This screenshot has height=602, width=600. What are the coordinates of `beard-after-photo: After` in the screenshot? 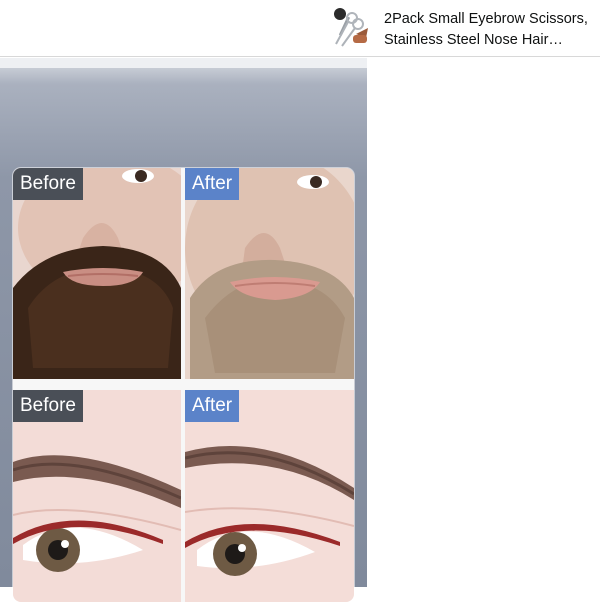 It's located at (269, 273).